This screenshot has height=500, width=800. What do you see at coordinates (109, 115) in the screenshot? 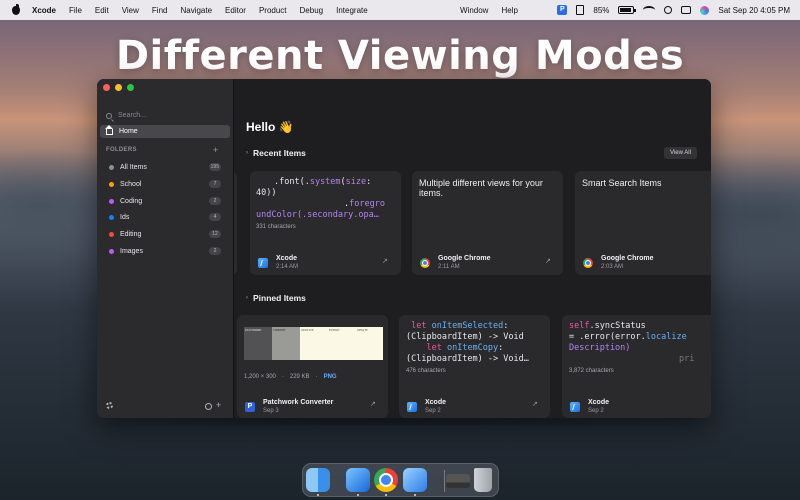
I see `search-icon` at bounding box center [109, 115].